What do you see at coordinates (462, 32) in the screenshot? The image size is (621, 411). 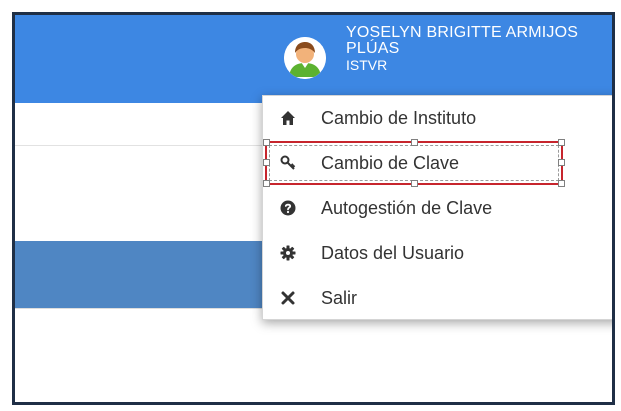 I see `user-name-line1: YOSELYN BRIGITTE ARMIJOS` at bounding box center [462, 32].